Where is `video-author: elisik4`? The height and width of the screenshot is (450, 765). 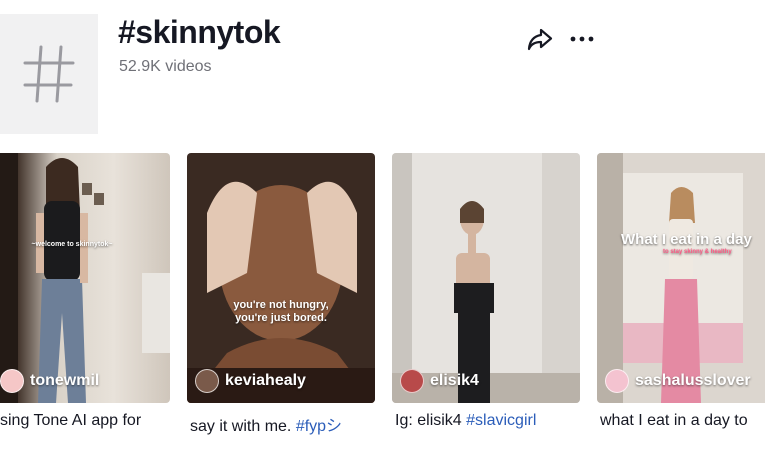 video-author: elisik4 is located at coordinates (439, 381).